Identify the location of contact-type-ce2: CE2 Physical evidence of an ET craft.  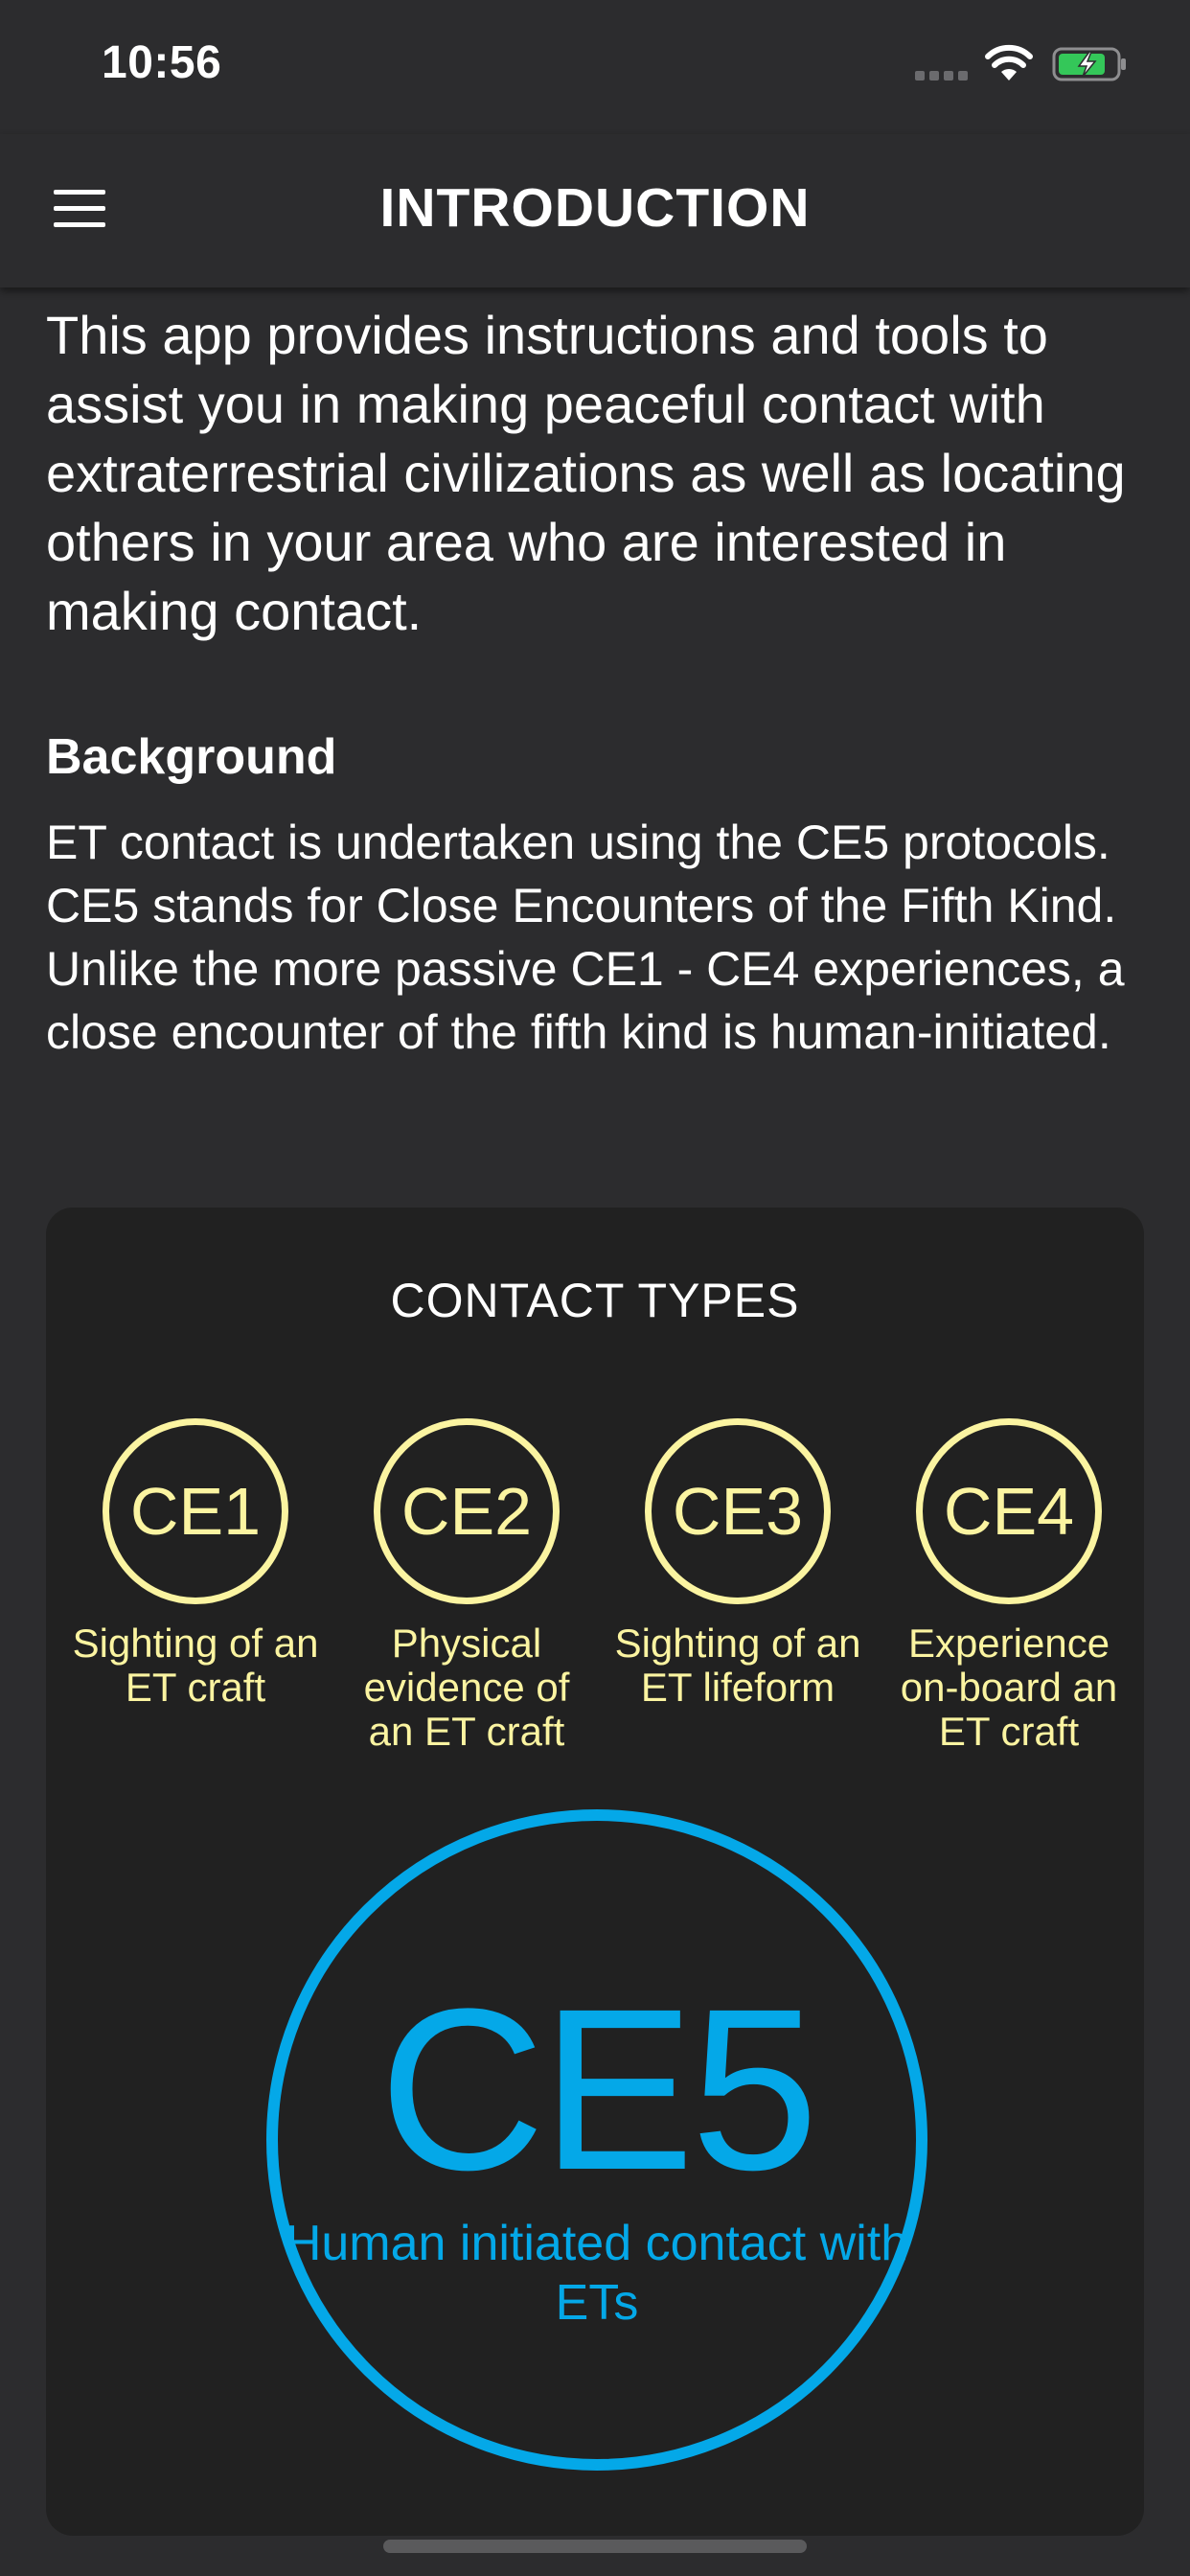
(467, 1586).